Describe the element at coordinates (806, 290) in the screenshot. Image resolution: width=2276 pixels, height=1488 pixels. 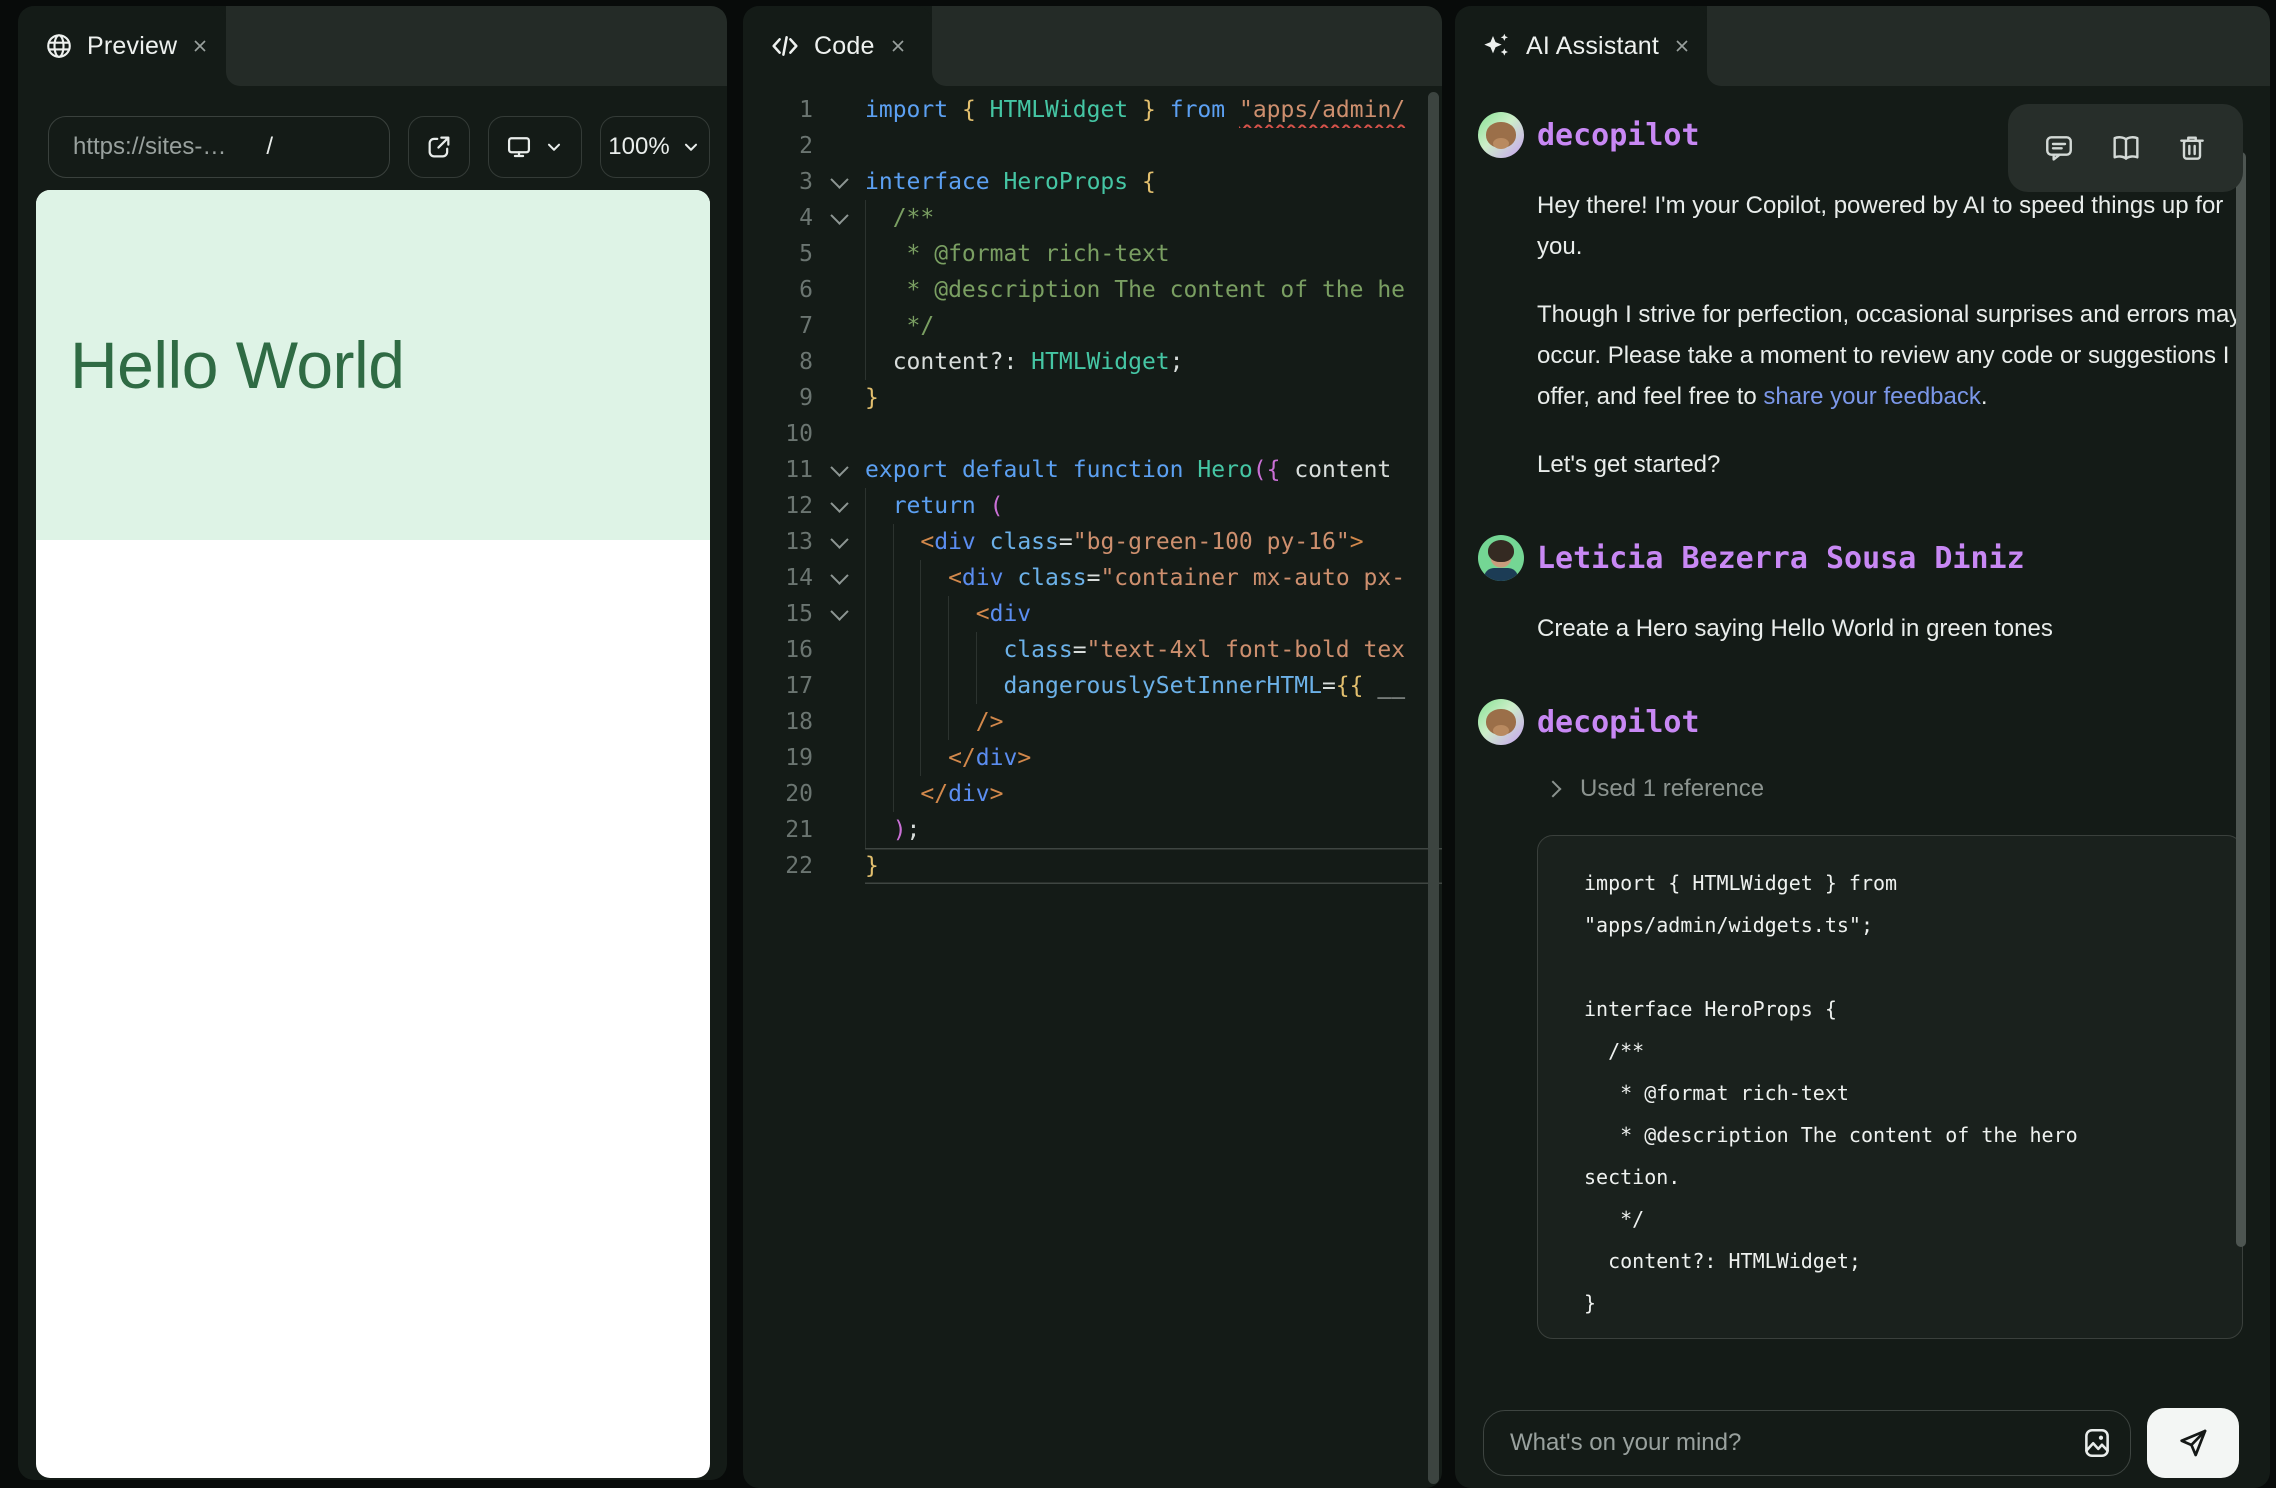
I see `line-number: 6` at that location.